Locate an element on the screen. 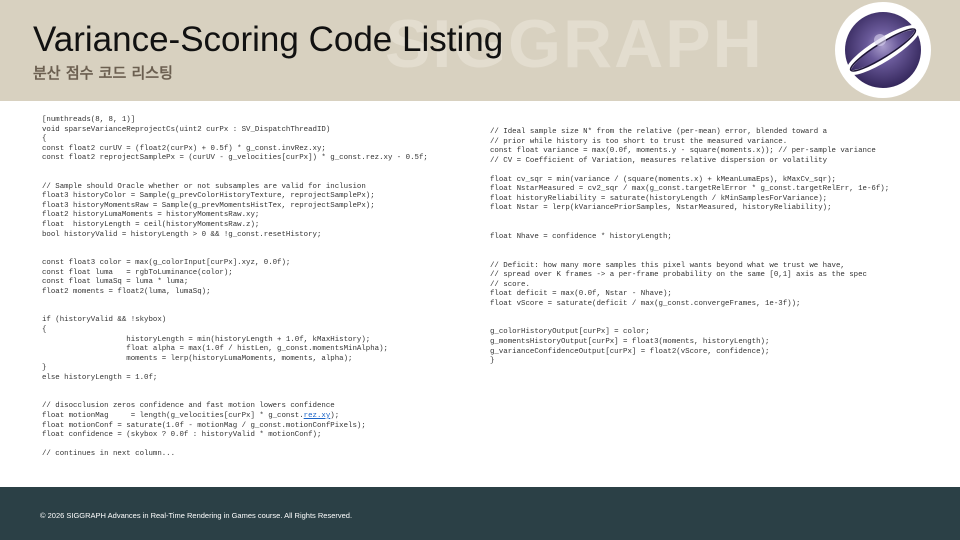 The width and height of the screenshot is (960, 540). logo-container is located at coordinates (896, 50).